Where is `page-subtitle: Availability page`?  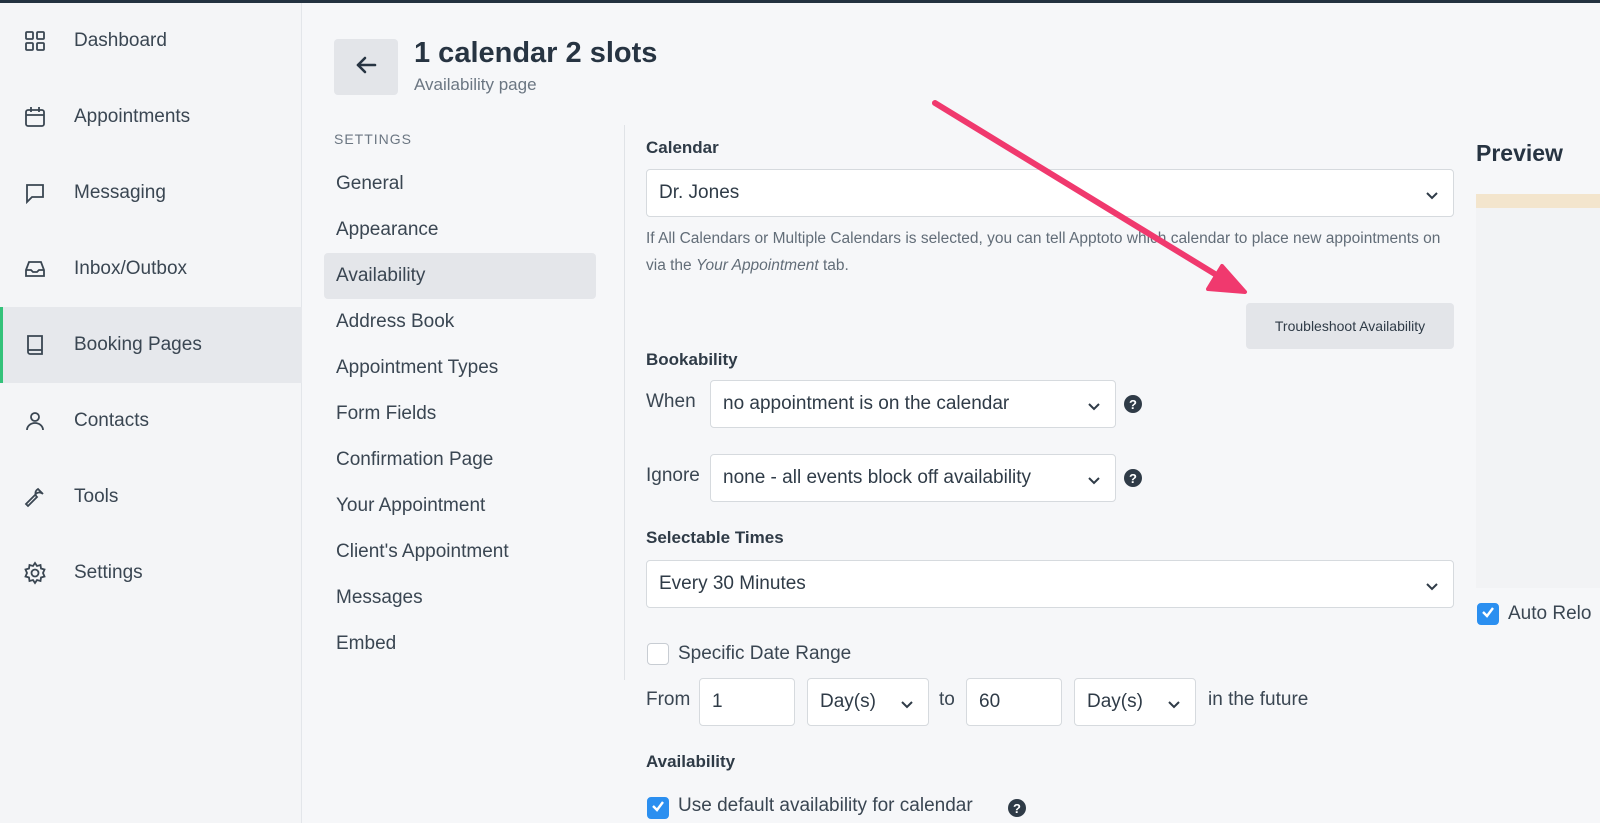
page-subtitle: Availability page is located at coordinates (475, 84).